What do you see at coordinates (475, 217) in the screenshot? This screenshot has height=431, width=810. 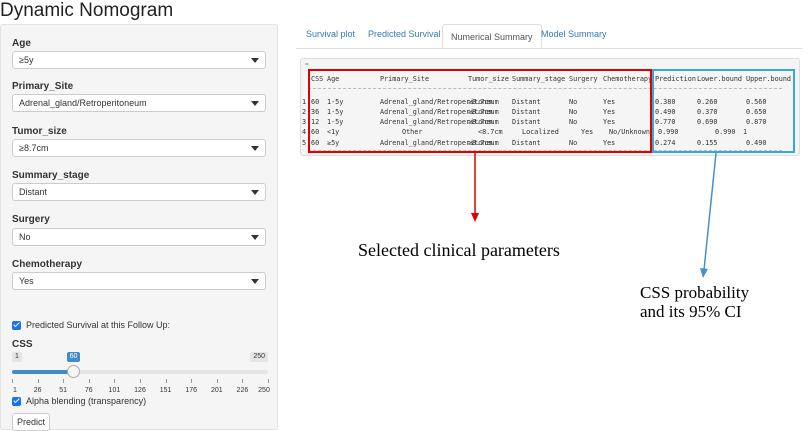 I see `red-arrow-head` at bounding box center [475, 217].